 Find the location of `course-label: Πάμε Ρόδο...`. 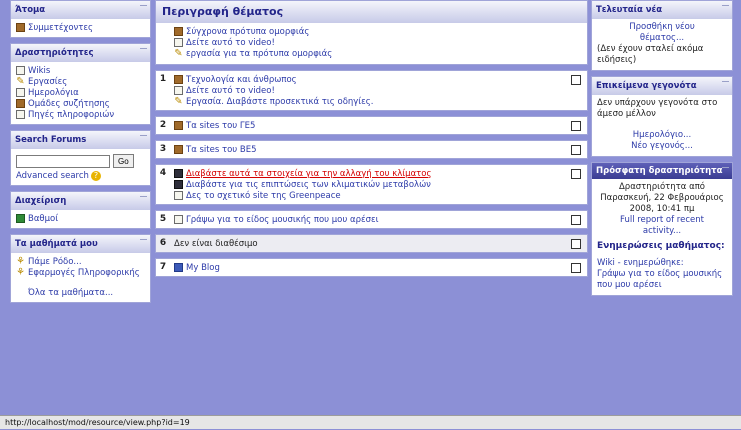

course-label: Πάμε Ρόδο... is located at coordinates (55, 262).